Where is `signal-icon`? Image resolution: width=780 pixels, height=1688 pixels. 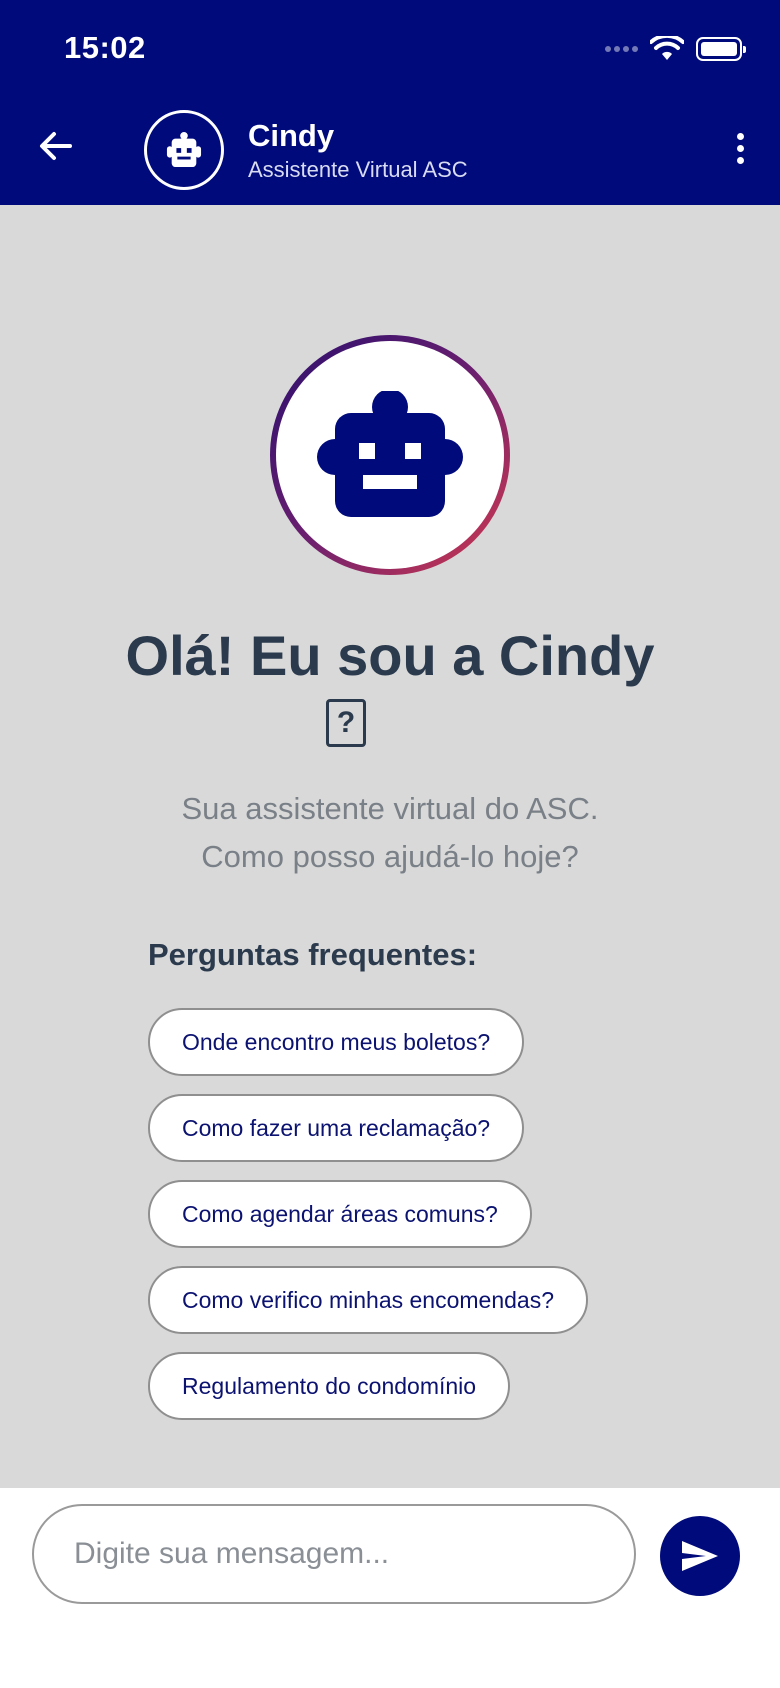 signal-icon is located at coordinates (621, 49).